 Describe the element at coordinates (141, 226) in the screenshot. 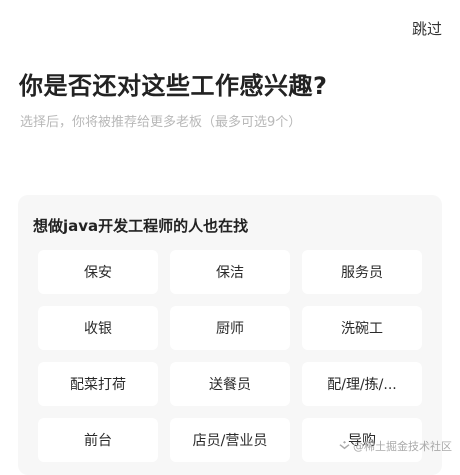

I see `card-title: 想做java开发工程师的人也在找` at that location.